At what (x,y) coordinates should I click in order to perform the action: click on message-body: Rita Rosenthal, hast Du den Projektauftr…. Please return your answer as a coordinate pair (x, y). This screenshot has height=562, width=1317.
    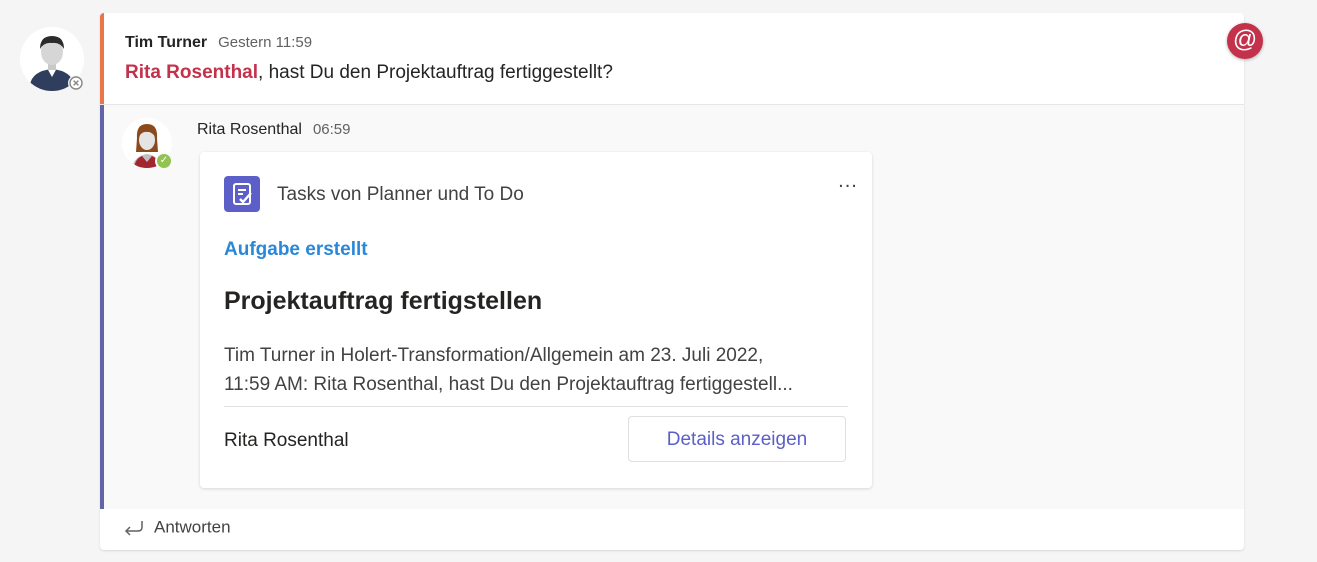
    Looking at the image, I should click on (369, 73).